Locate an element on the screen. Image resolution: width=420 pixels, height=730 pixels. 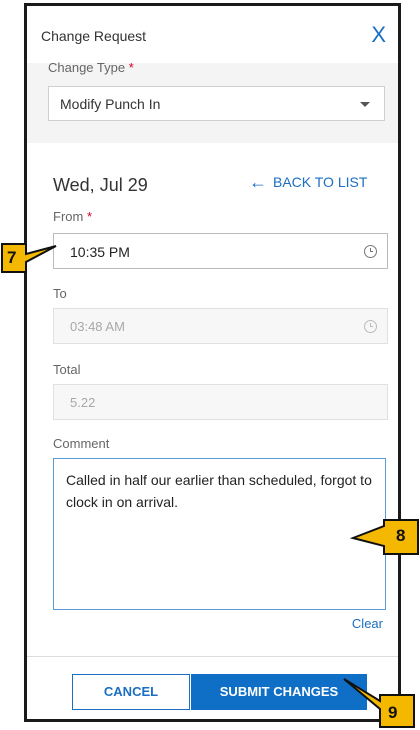
dialog-title: Change Request is located at coordinates (94, 36).